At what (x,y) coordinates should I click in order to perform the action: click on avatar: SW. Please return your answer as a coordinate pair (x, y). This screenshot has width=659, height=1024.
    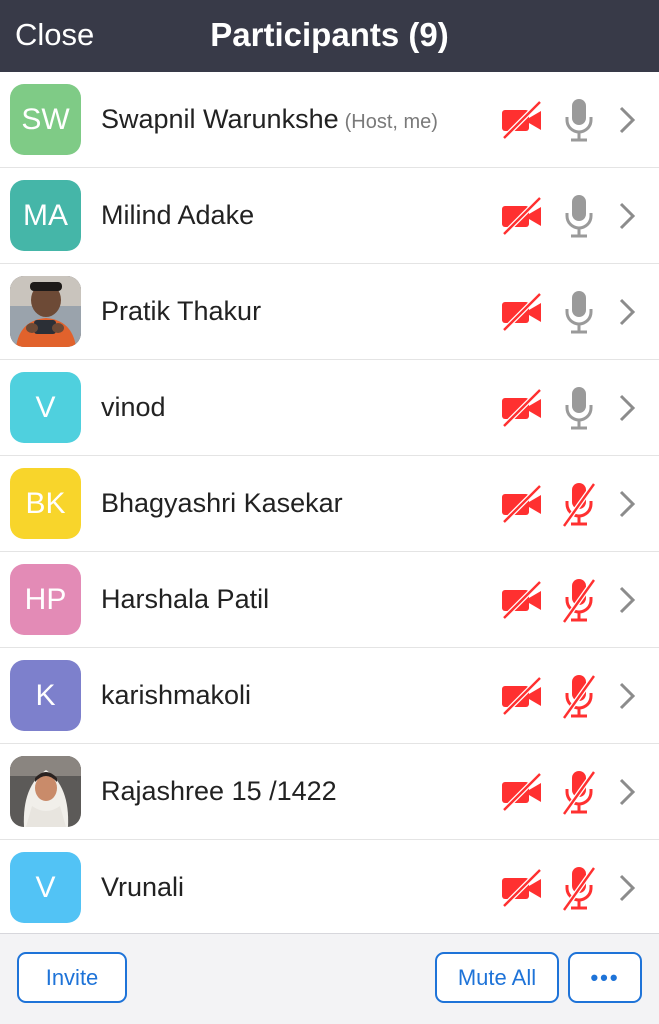
    Looking at the image, I should click on (45, 119).